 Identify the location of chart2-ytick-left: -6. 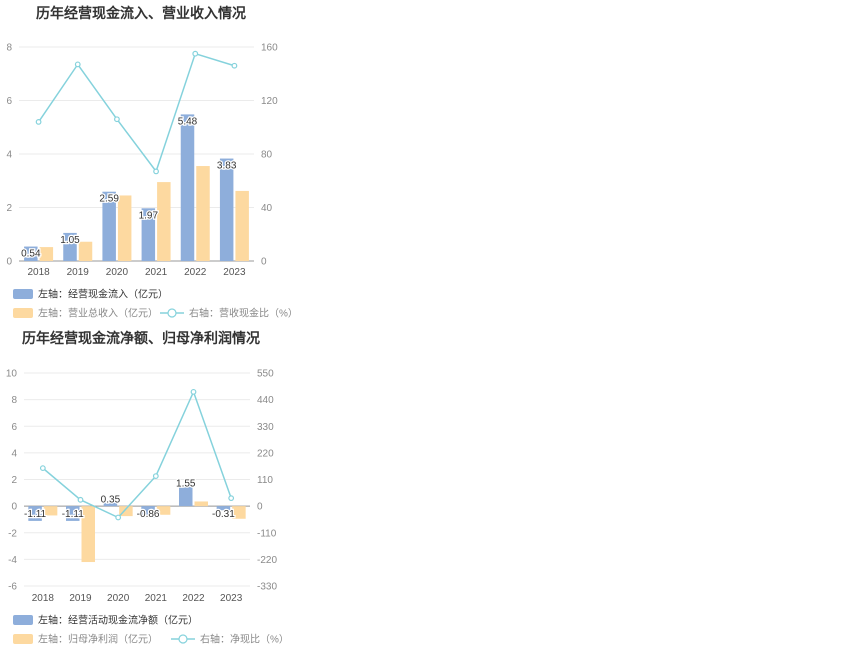
(12, 587).